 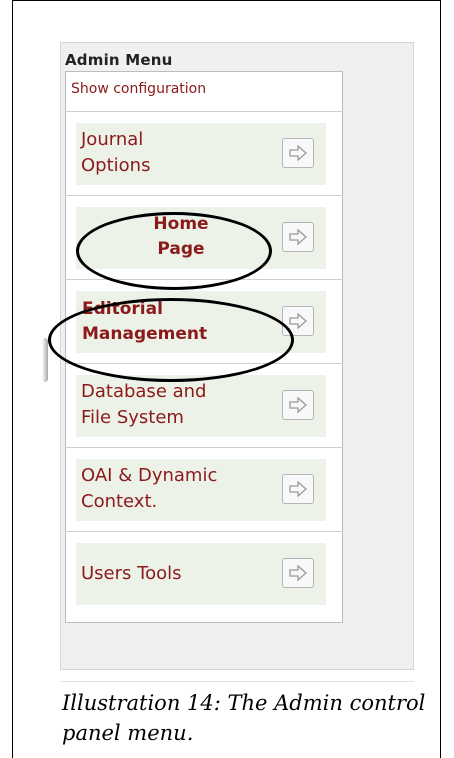 What do you see at coordinates (149, 475) in the screenshot?
I see `menu-item-label-line1: OAI & Dynamic` at bounding box center [149, 475].